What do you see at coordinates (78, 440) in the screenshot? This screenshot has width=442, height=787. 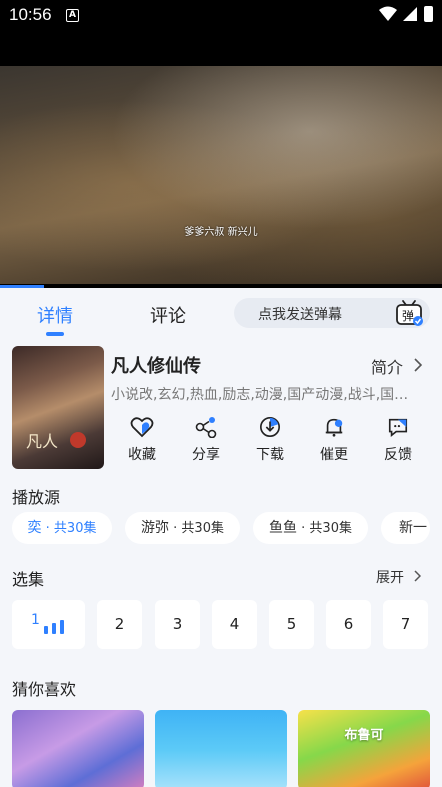 I see `poster-seal` at bounding box center [78, 440].